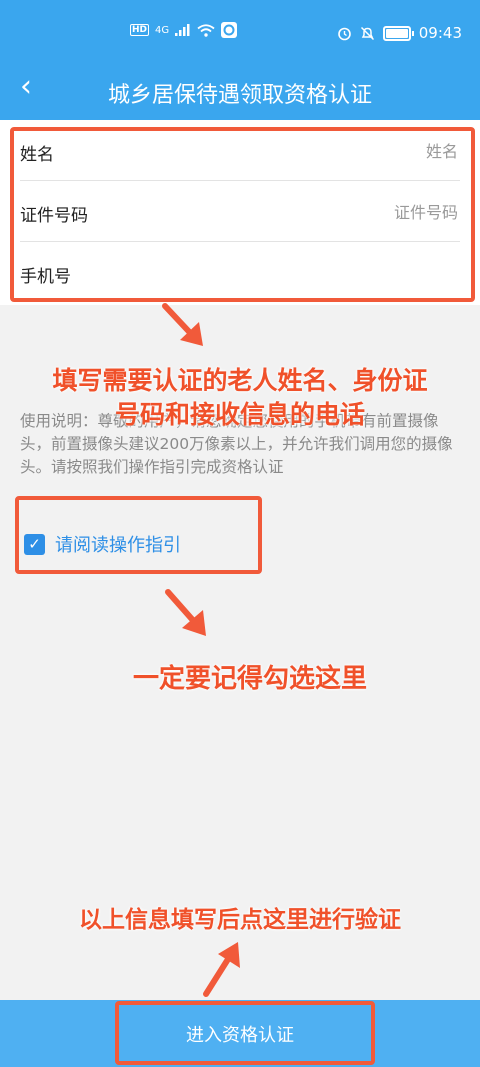 This screenshot has height=1067, width=480. I want to click on status-left: HD 4G, so click(184, 30).